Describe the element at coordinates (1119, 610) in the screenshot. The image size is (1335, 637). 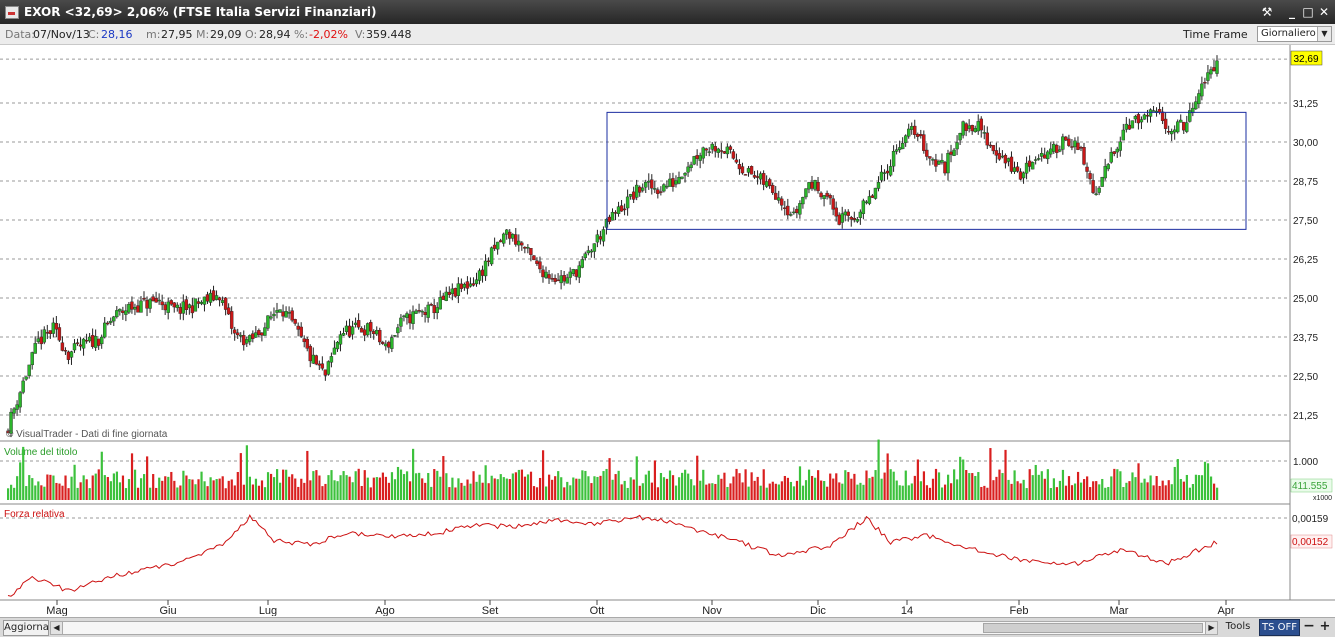
I see `time-tick-label: Mar` at that location.